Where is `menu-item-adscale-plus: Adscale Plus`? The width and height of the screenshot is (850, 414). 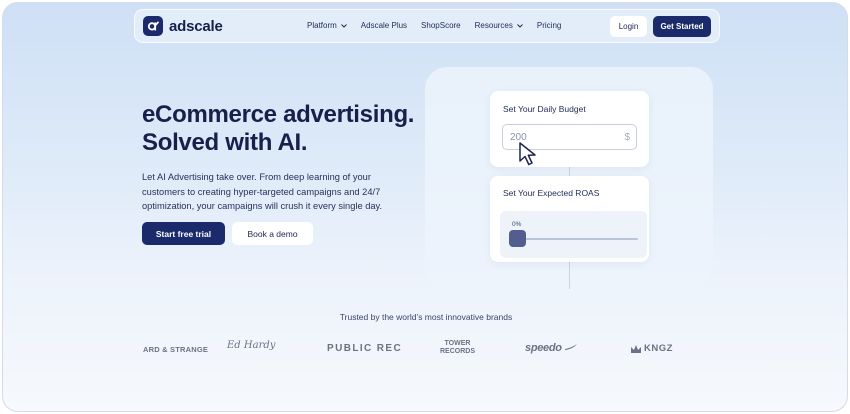 menu-item-adscale-plus: Adscale Plus is located at coordinates (384, 25).